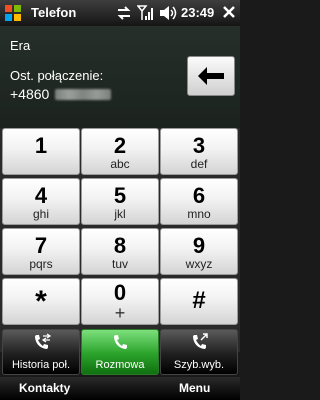 The width and height of the screenshot is (320, 400). What do you see at coordinates (198, 12) in the screenshot?
I see `clock: 23:49` at bounding box center [198, 12].